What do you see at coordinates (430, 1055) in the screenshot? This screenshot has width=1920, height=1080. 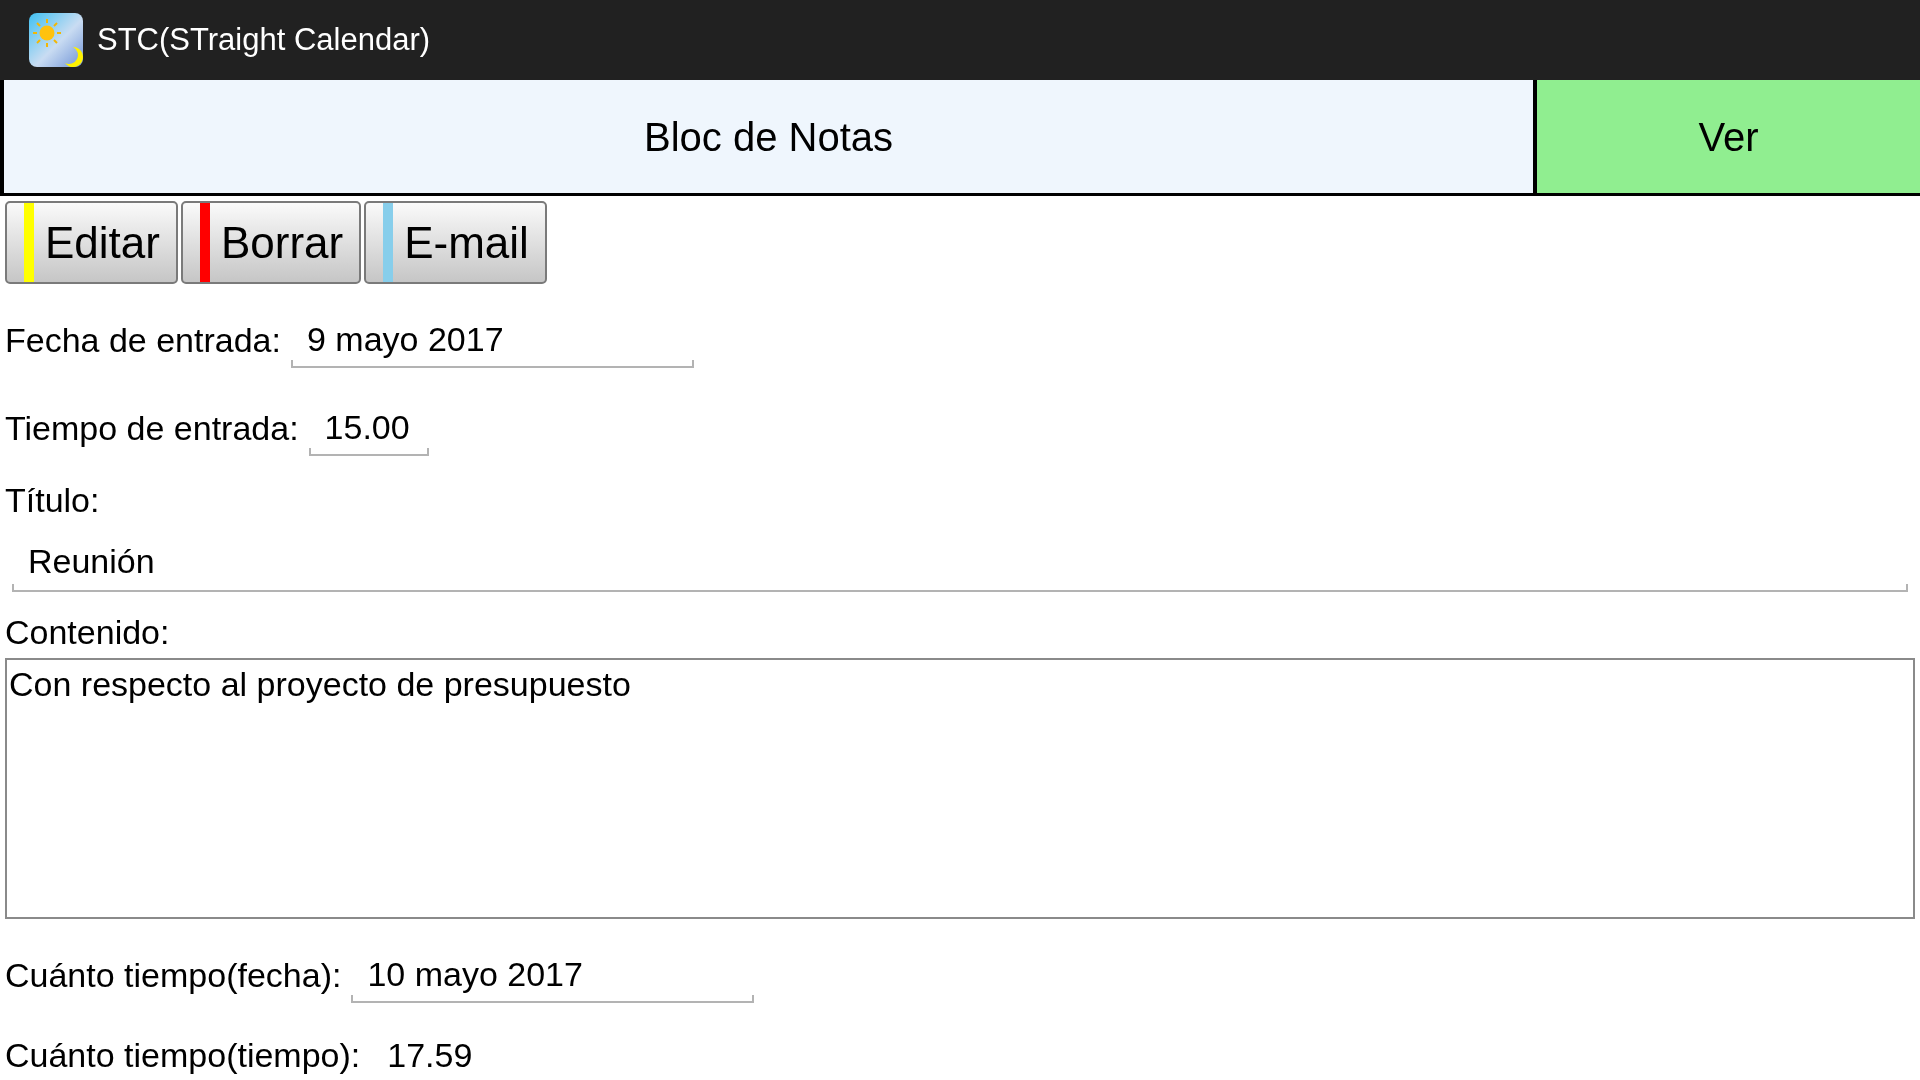 I see `time-value: 17.59` at bounding box center [430, 1055].